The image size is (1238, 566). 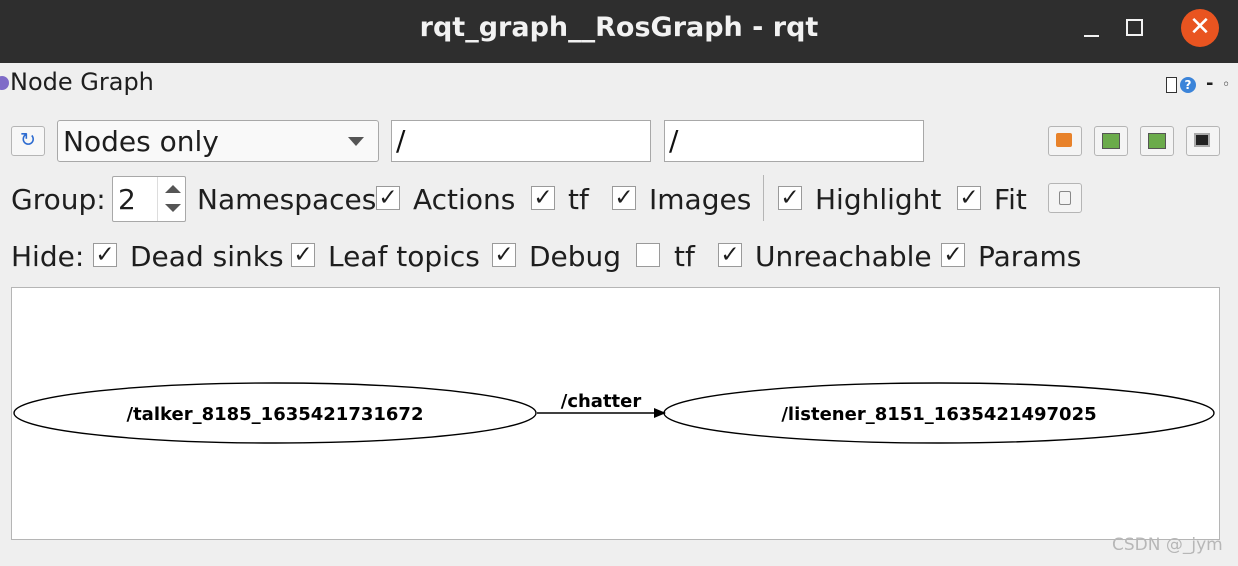 I want to click on watermark: CSDN @_jym, so click(x=1167, y=545).